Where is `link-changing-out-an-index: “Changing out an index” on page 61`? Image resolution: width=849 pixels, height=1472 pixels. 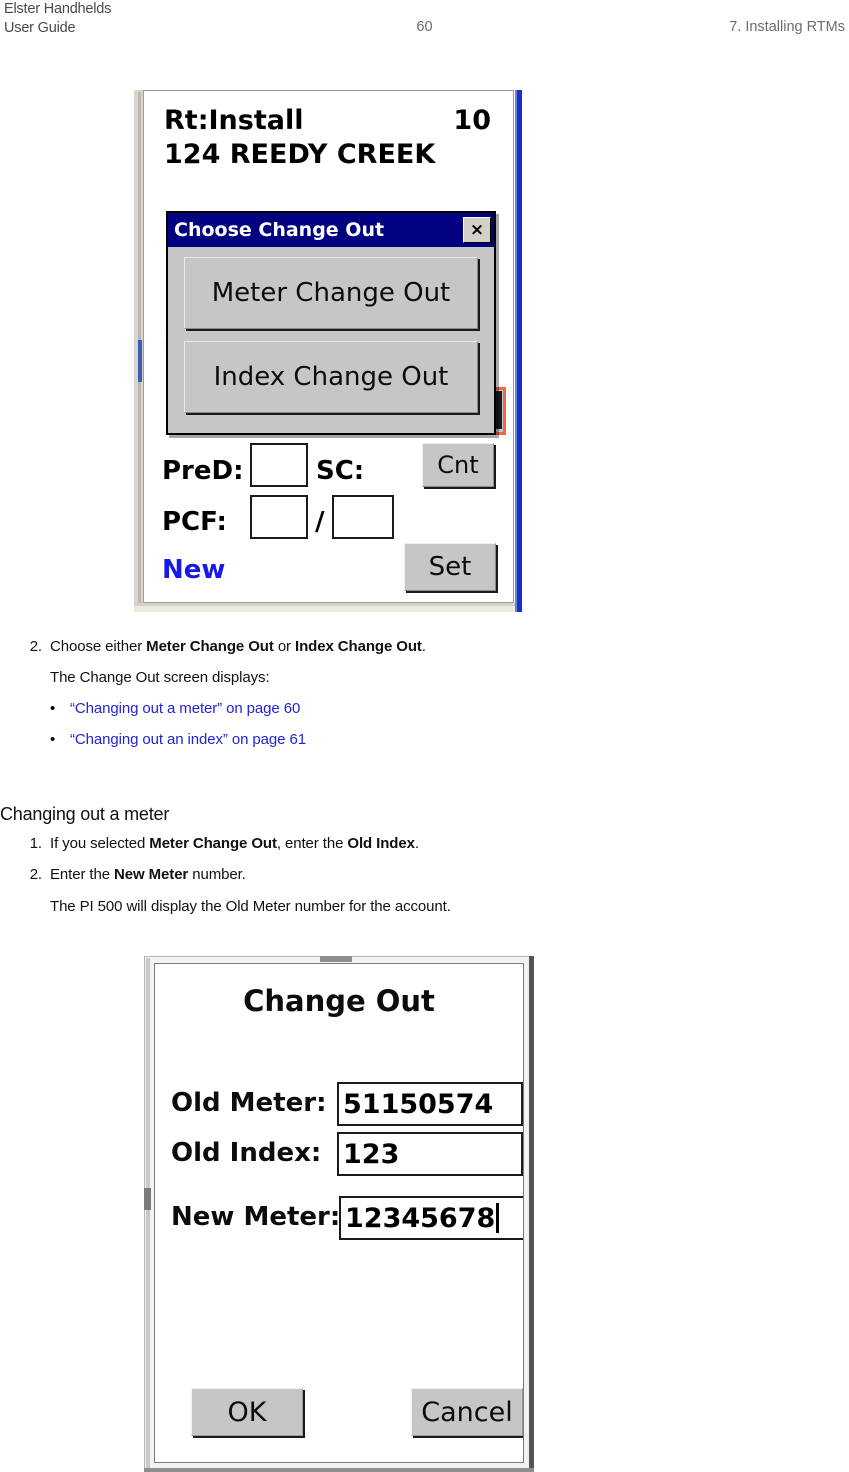 link-changing-out-an-index: “Changing out an index” on page 61 is located at coordinates (188, 739).